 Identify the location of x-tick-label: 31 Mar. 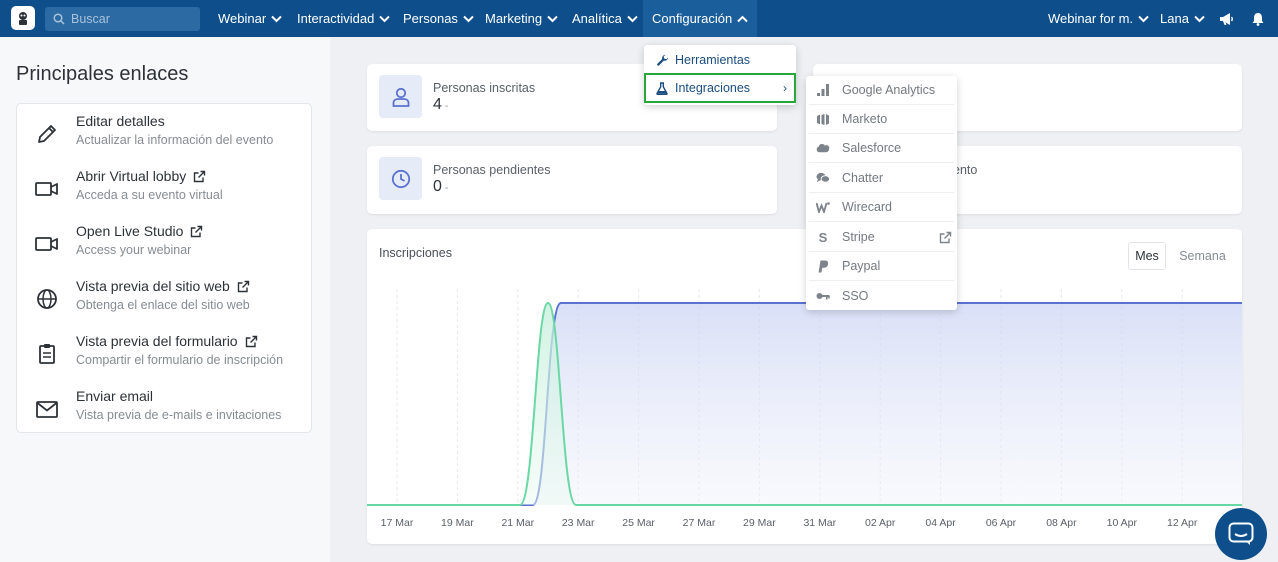
(820, 523).